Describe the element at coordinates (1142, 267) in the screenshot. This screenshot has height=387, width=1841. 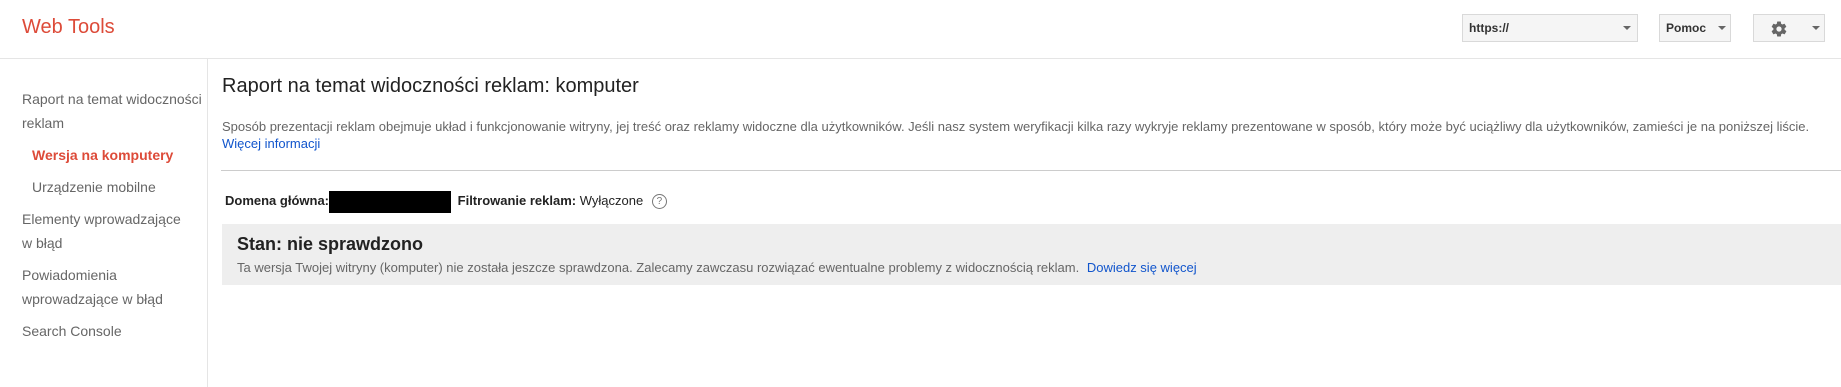
I see `status-learn-more-link: Dowiedz się więcej` at that location.